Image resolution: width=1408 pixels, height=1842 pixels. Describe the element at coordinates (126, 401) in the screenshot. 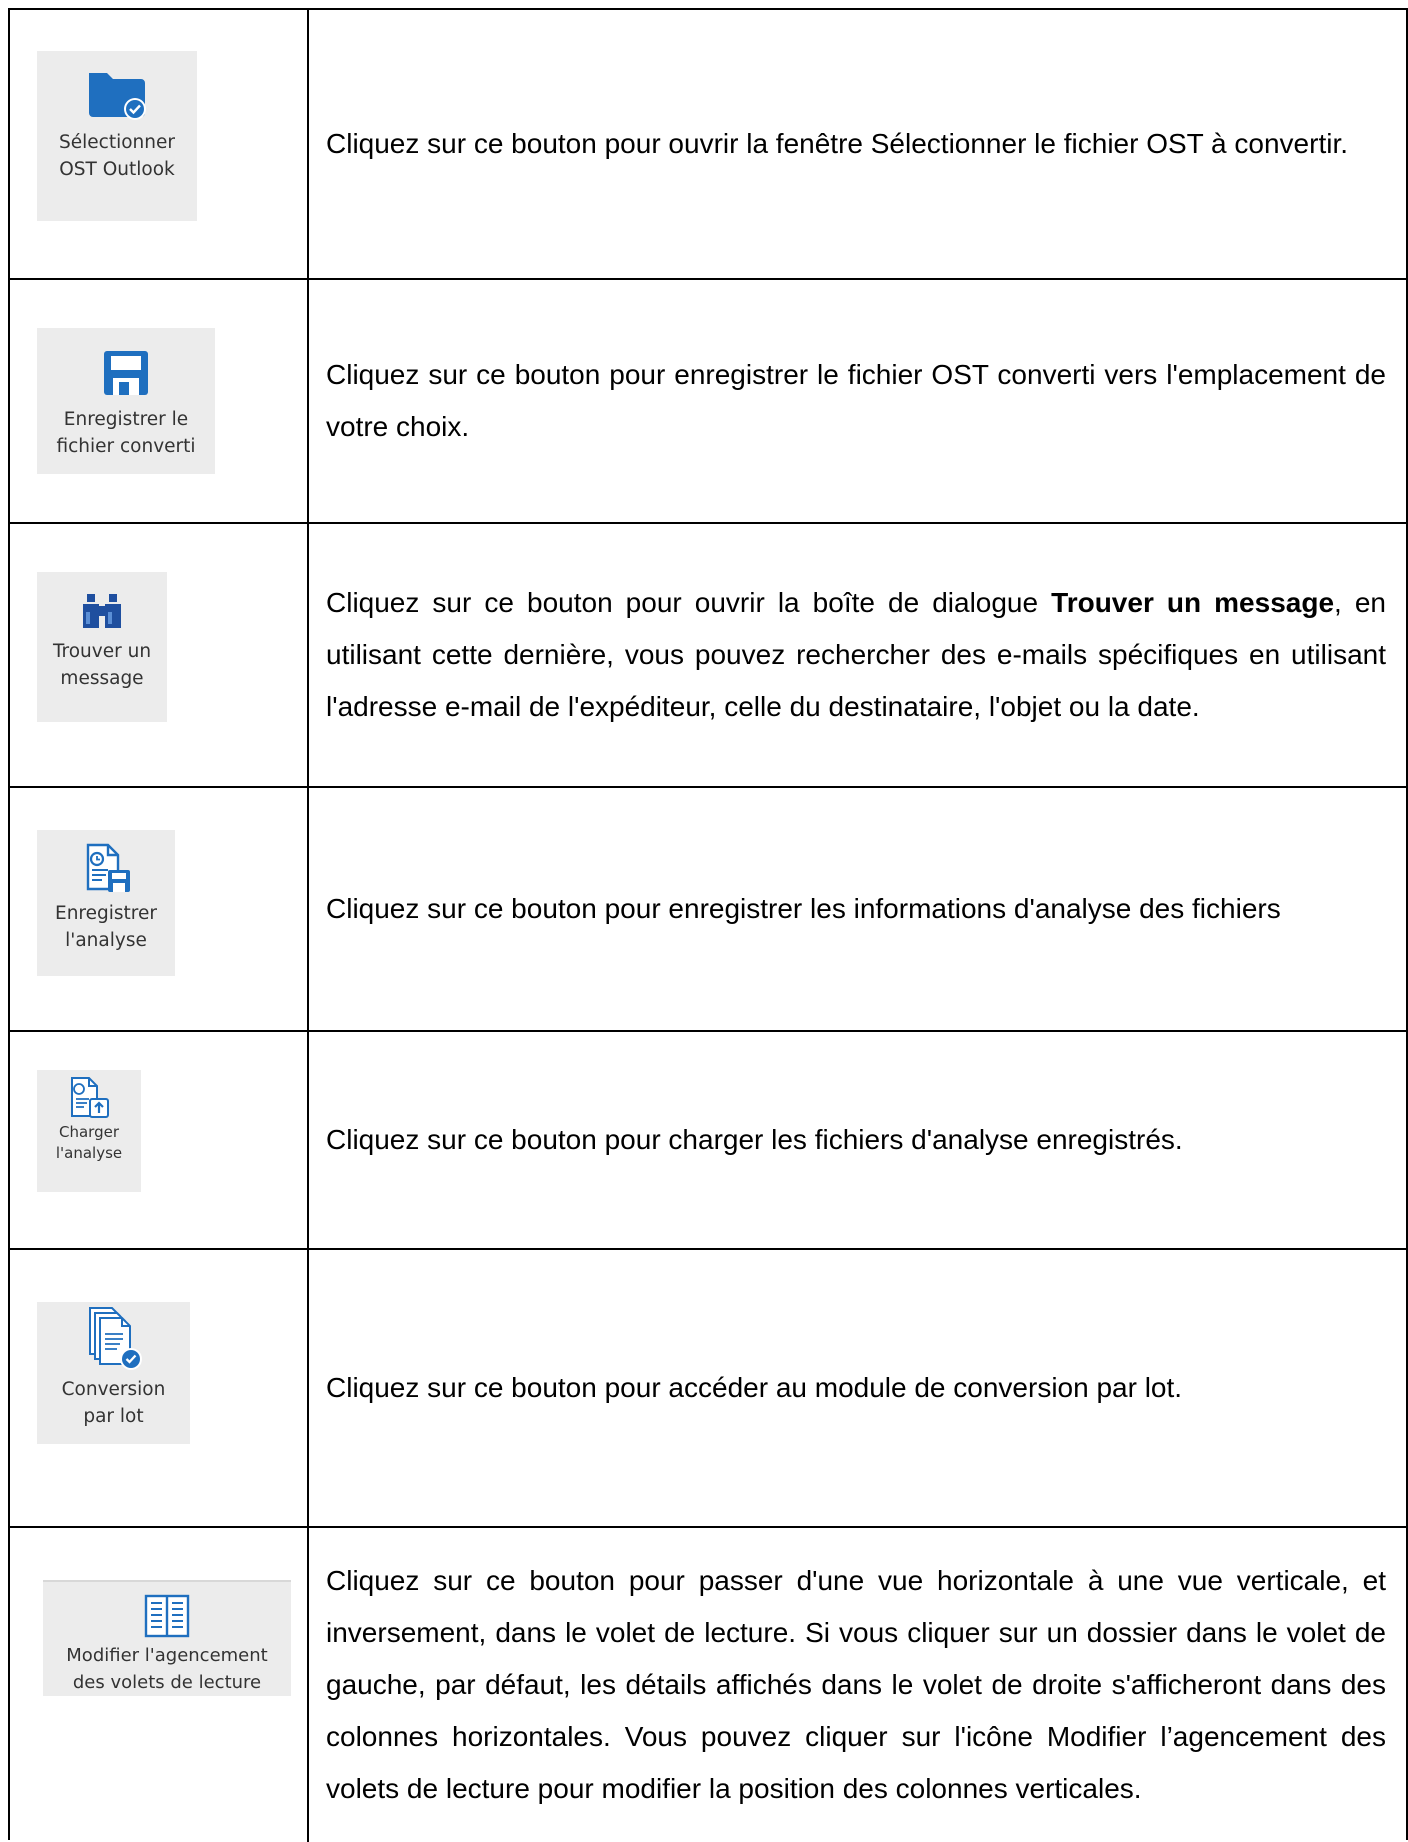

I see `save-converted-file-button: Enregistrer le fichier converti` at that location.